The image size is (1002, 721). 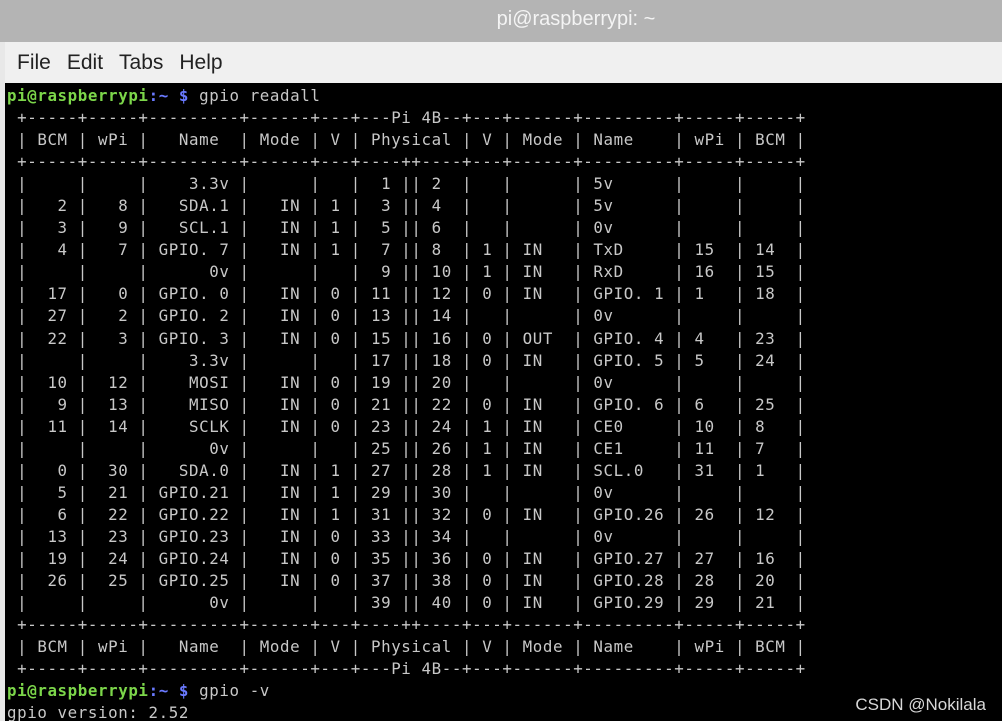 I want to click on menu-file: File, so click(x=34, y=63).